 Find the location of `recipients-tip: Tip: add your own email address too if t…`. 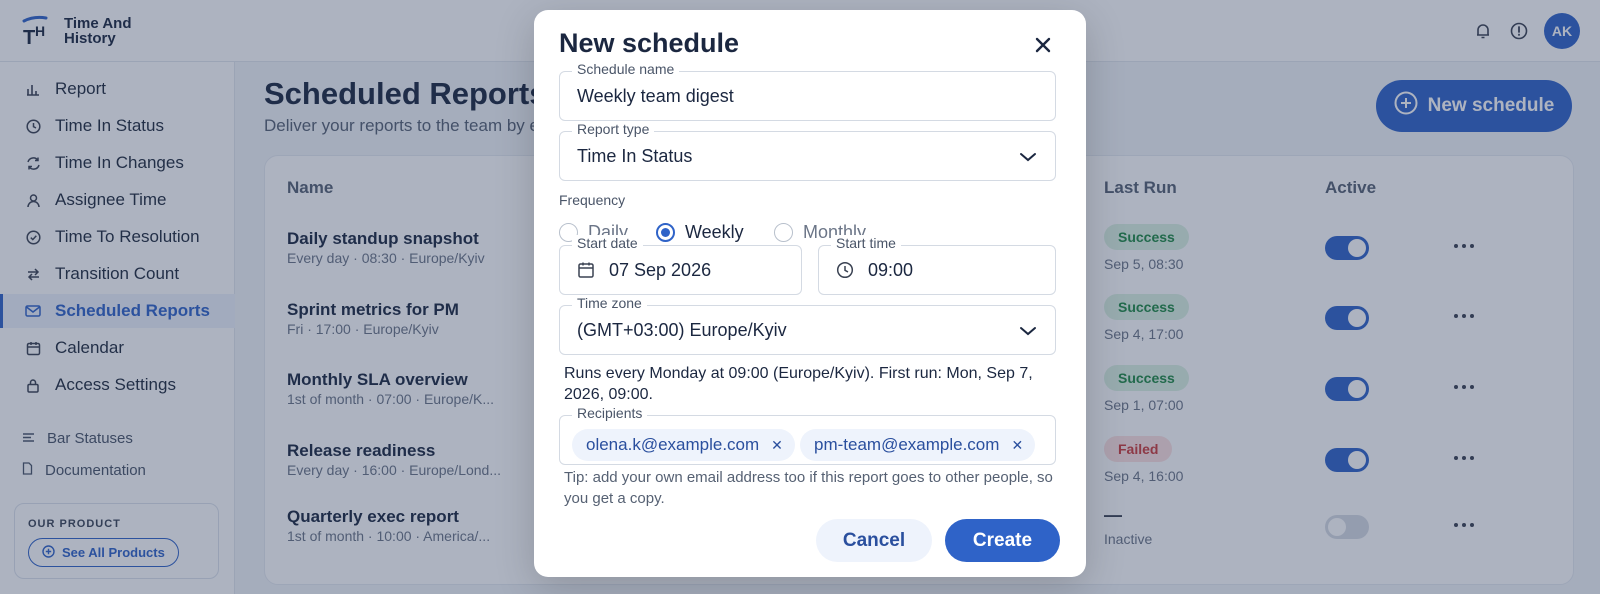

recipients-tip: Tip: add your own email address too if t… is located at coordinates (808, 488).